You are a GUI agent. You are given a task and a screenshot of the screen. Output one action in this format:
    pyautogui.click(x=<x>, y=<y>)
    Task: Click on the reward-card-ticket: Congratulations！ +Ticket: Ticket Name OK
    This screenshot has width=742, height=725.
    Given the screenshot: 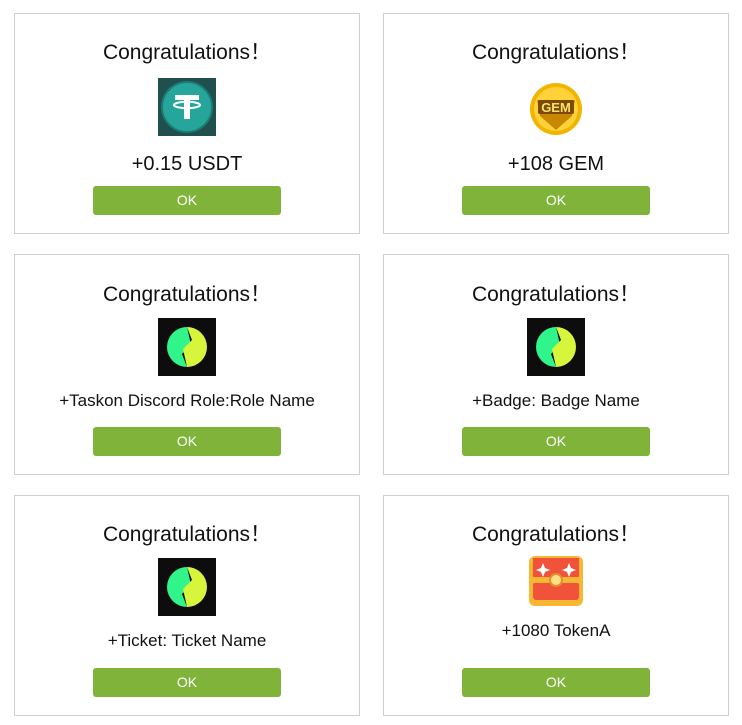 What is the action you would take?
    pyautogui.click(x=187, y=605)
    